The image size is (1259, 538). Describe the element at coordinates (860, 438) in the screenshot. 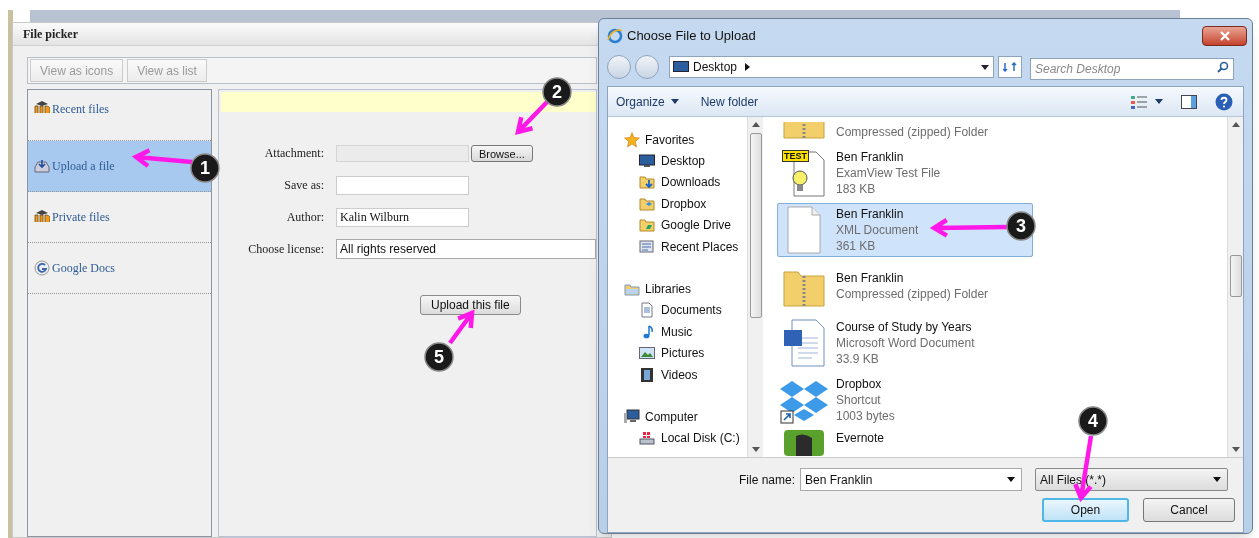

I see `file-name: Evernote` at that location.